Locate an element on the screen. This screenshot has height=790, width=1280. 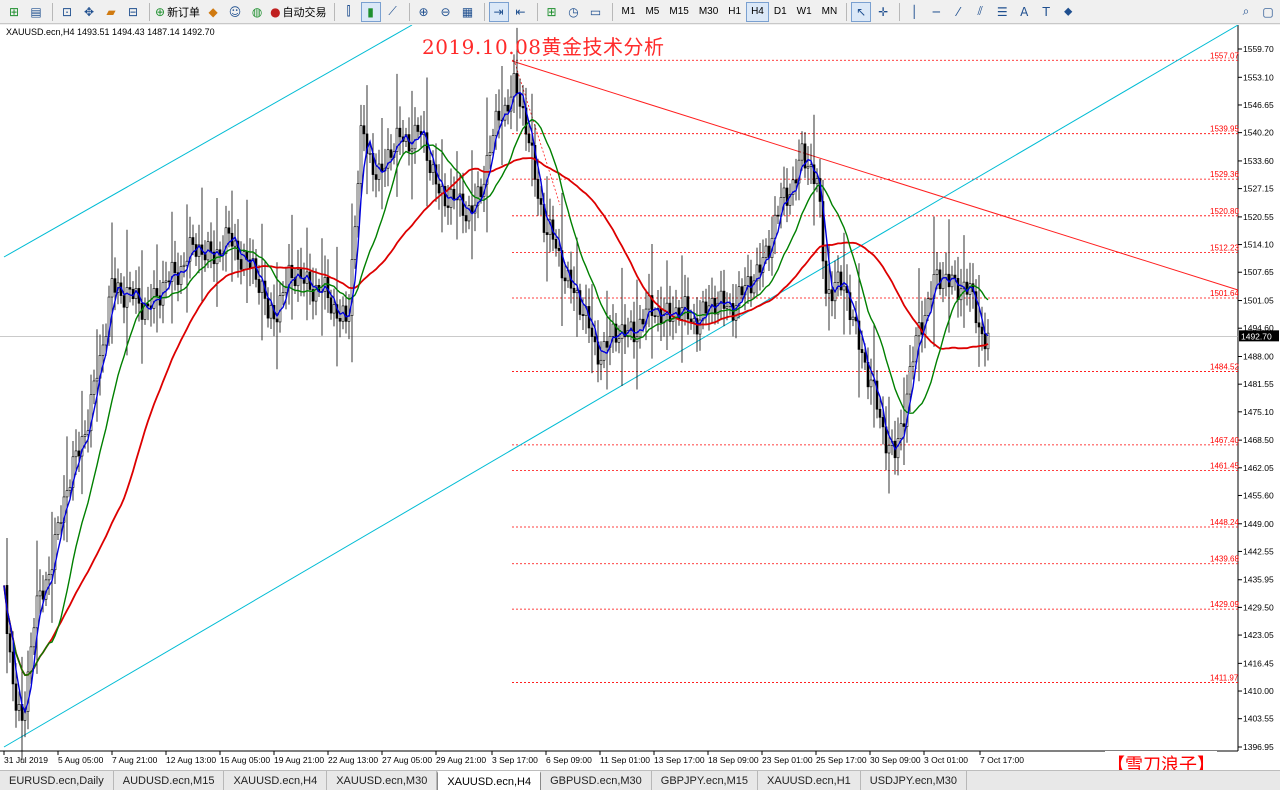
indicators-button: ⊞ is located at coordinates (552, 12).